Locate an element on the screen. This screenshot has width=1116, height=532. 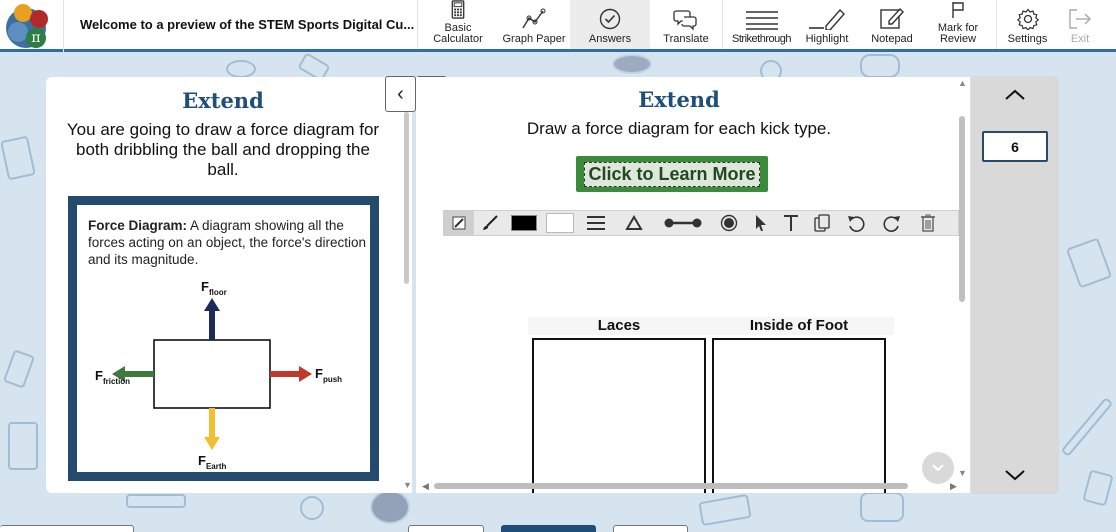
strikethrough-label: Strikethrough is located at coordinates (761, 39).